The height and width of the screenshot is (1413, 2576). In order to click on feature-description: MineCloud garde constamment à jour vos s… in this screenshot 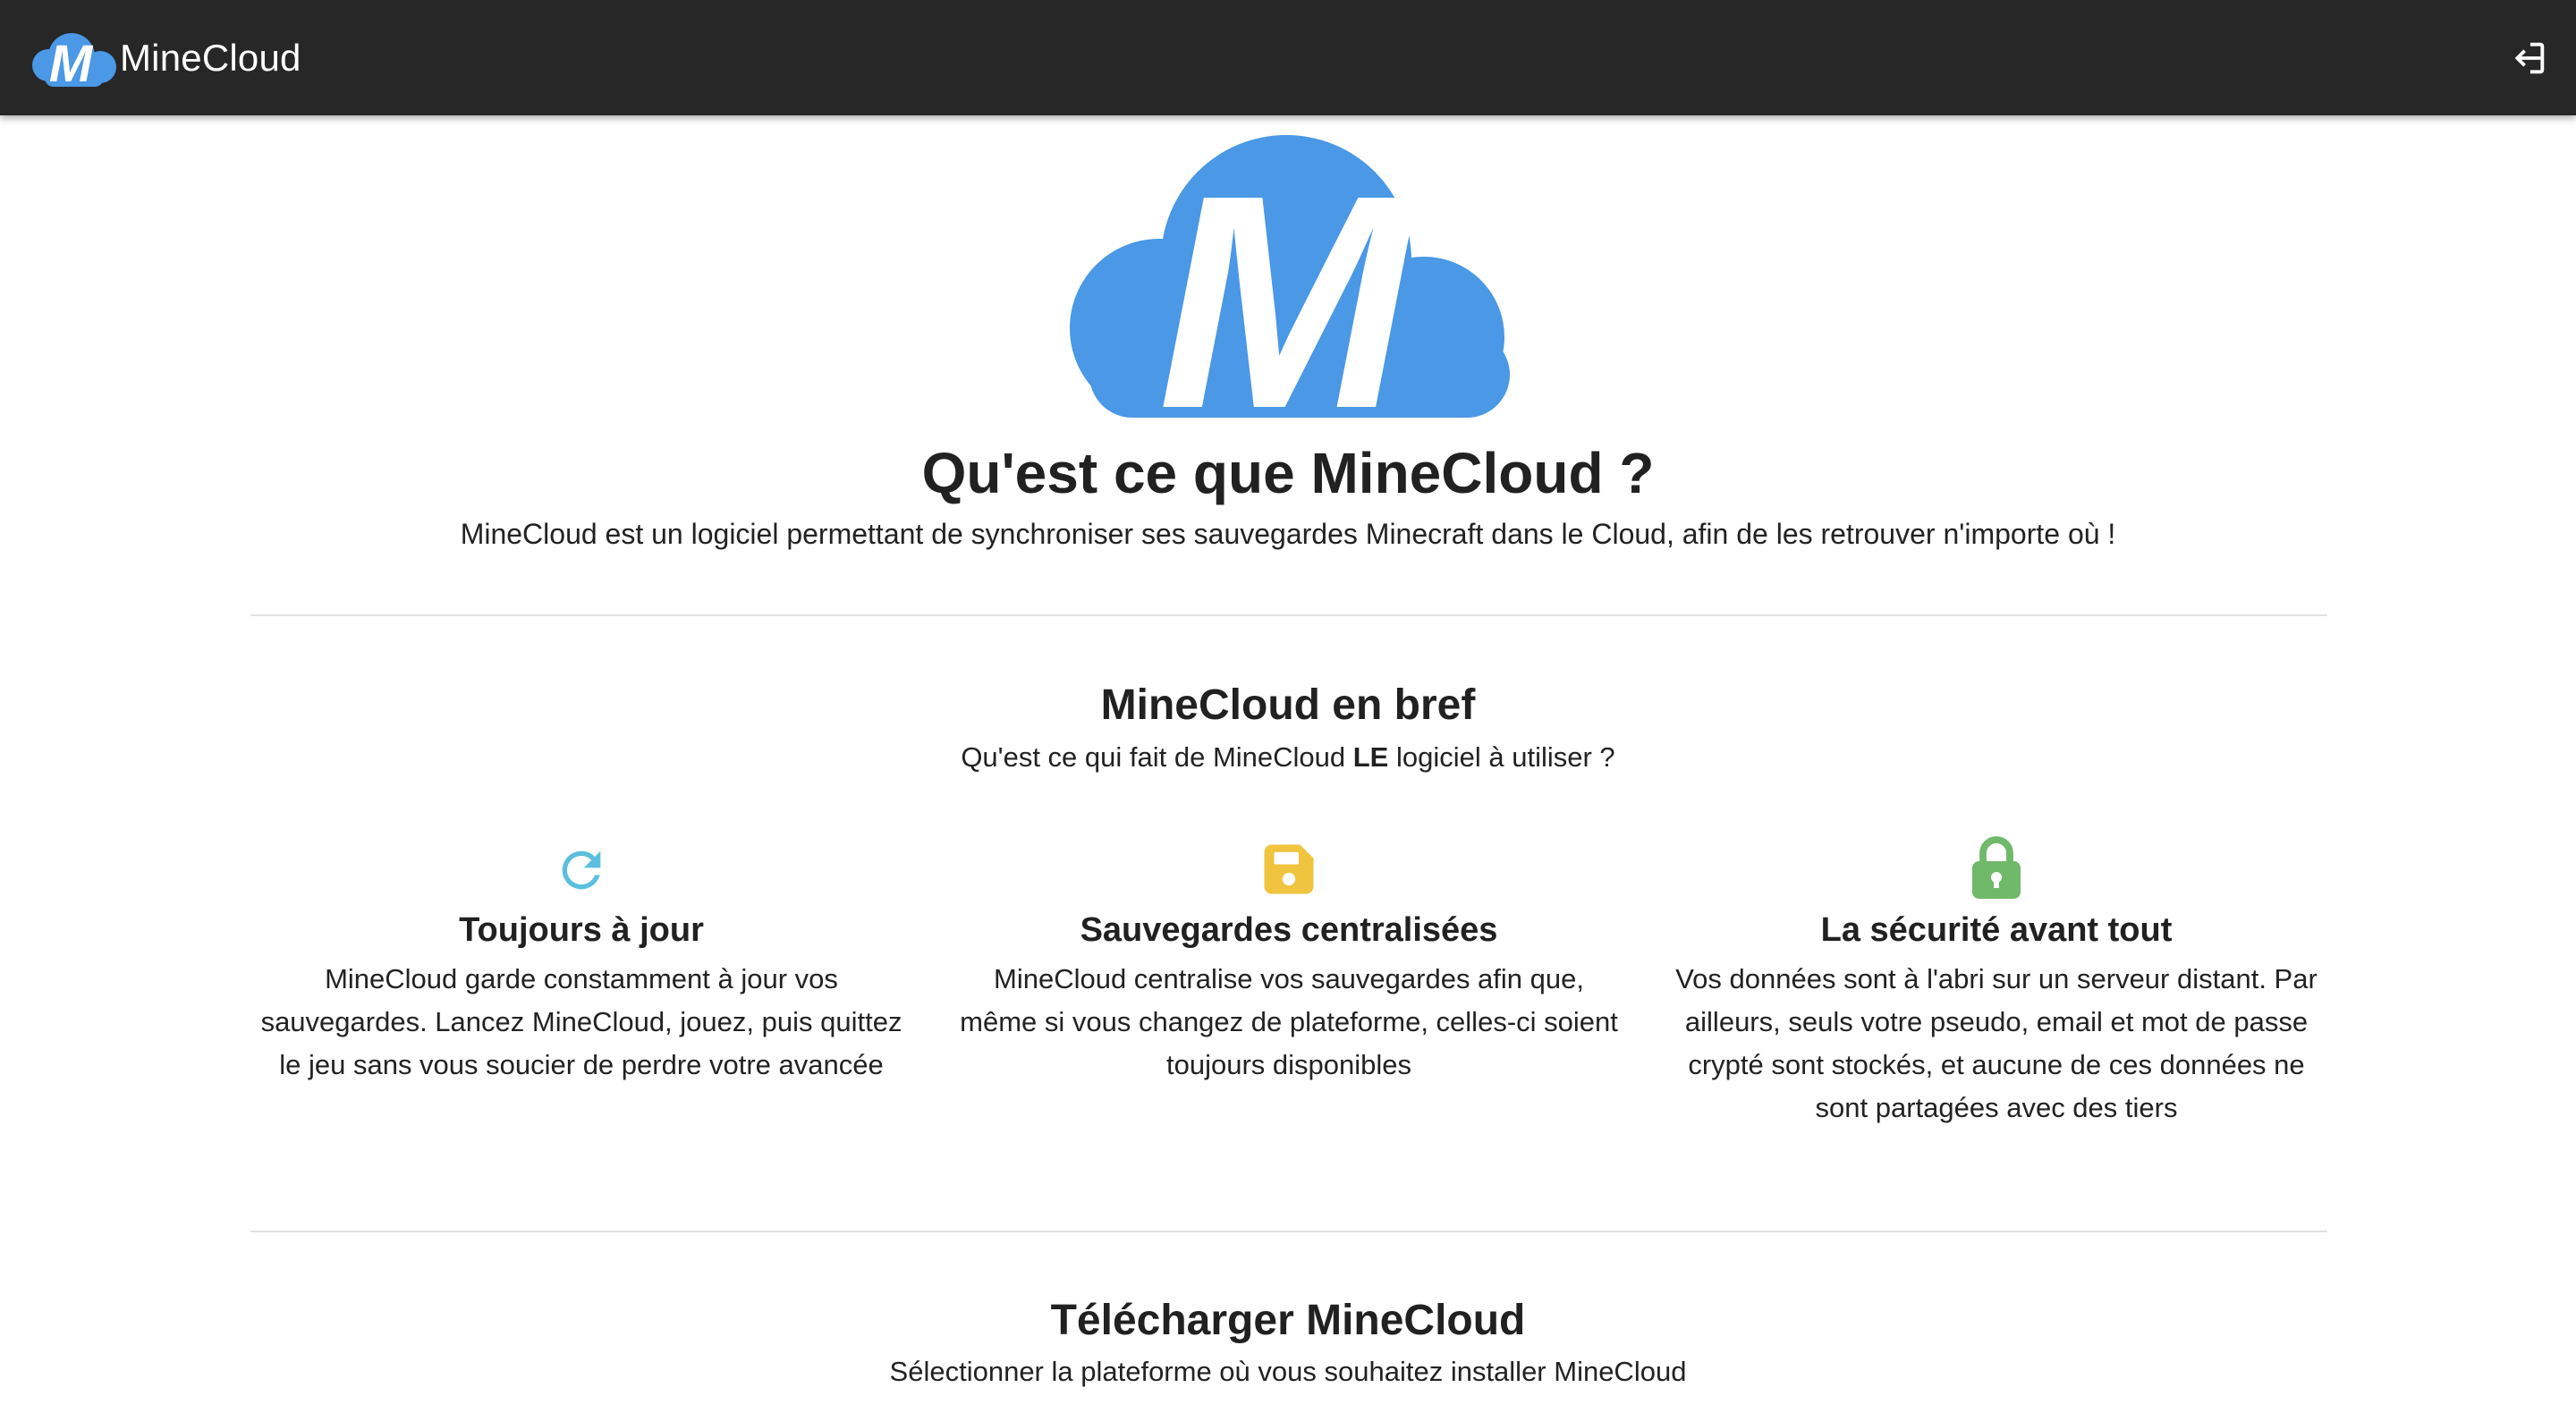, I will do `click(581, 1021)`.